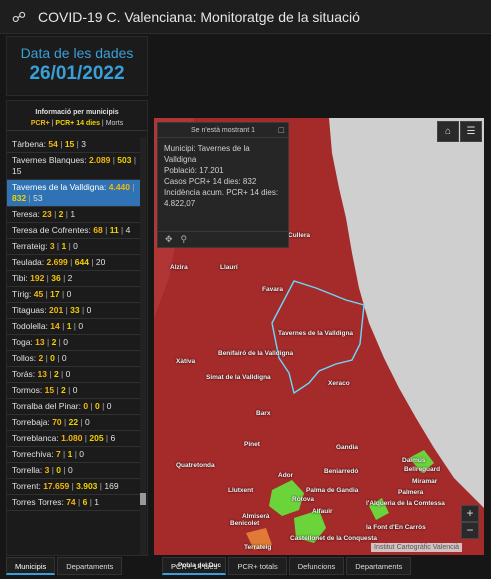 The image size is (491, 579). I want to click on municipality-name: Torrella:, so click(27, 470).